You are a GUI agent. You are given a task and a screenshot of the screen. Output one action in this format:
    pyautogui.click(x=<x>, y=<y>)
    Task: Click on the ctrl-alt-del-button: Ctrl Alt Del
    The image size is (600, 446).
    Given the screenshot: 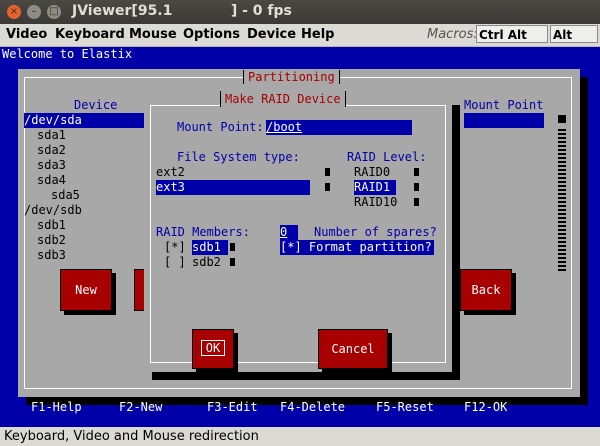 What is the action you would take?
    pyautogui.click(x=512, y=42)
    